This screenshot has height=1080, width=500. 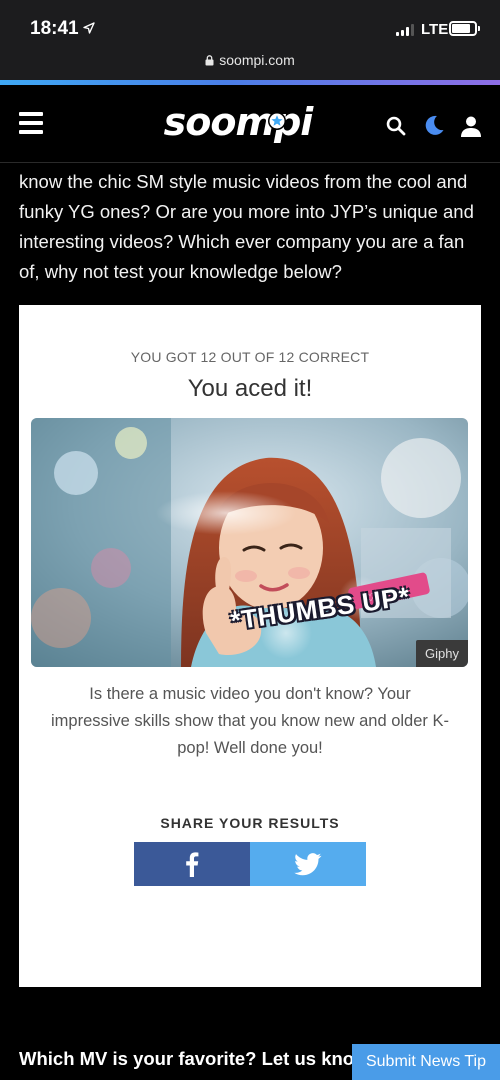 I want to click on facebook-icon, so click(x=192, y=864).